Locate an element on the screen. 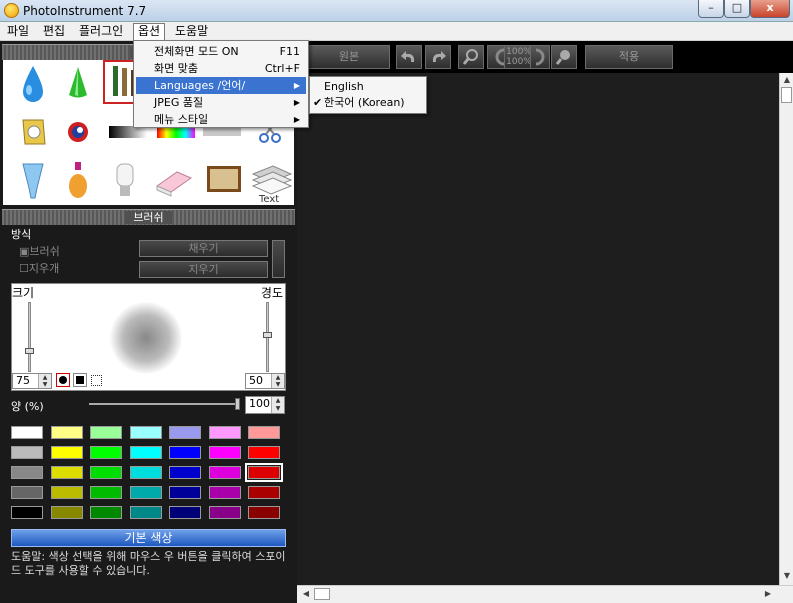 This screenshot has width=793, height=603. minimize-button: – is located at coordinates (711, 9).